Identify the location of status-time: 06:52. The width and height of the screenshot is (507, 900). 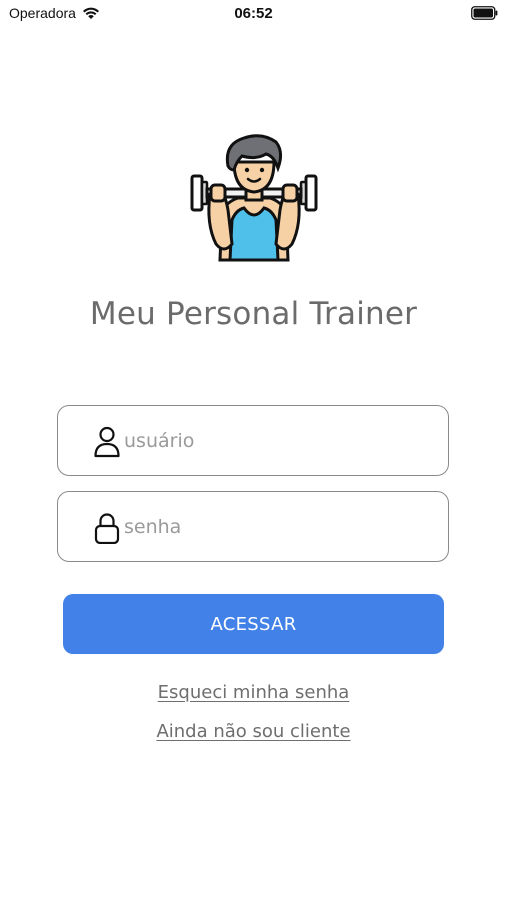
(253, 13).